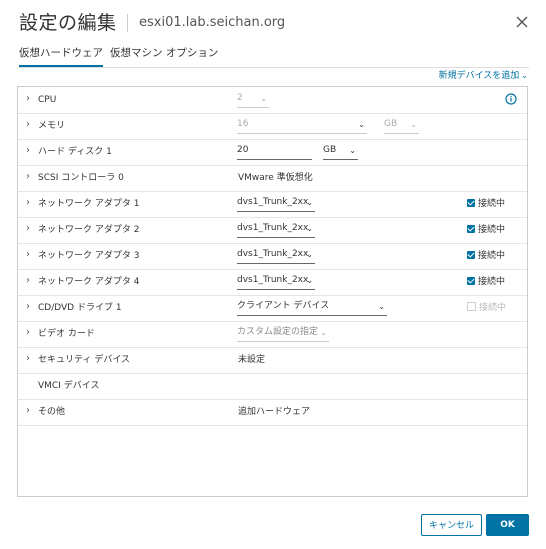 The height and width of the screenshot is (549, 546). I want to click on hardware-row-vmci: VMCI デバイス, so click(272, 386).